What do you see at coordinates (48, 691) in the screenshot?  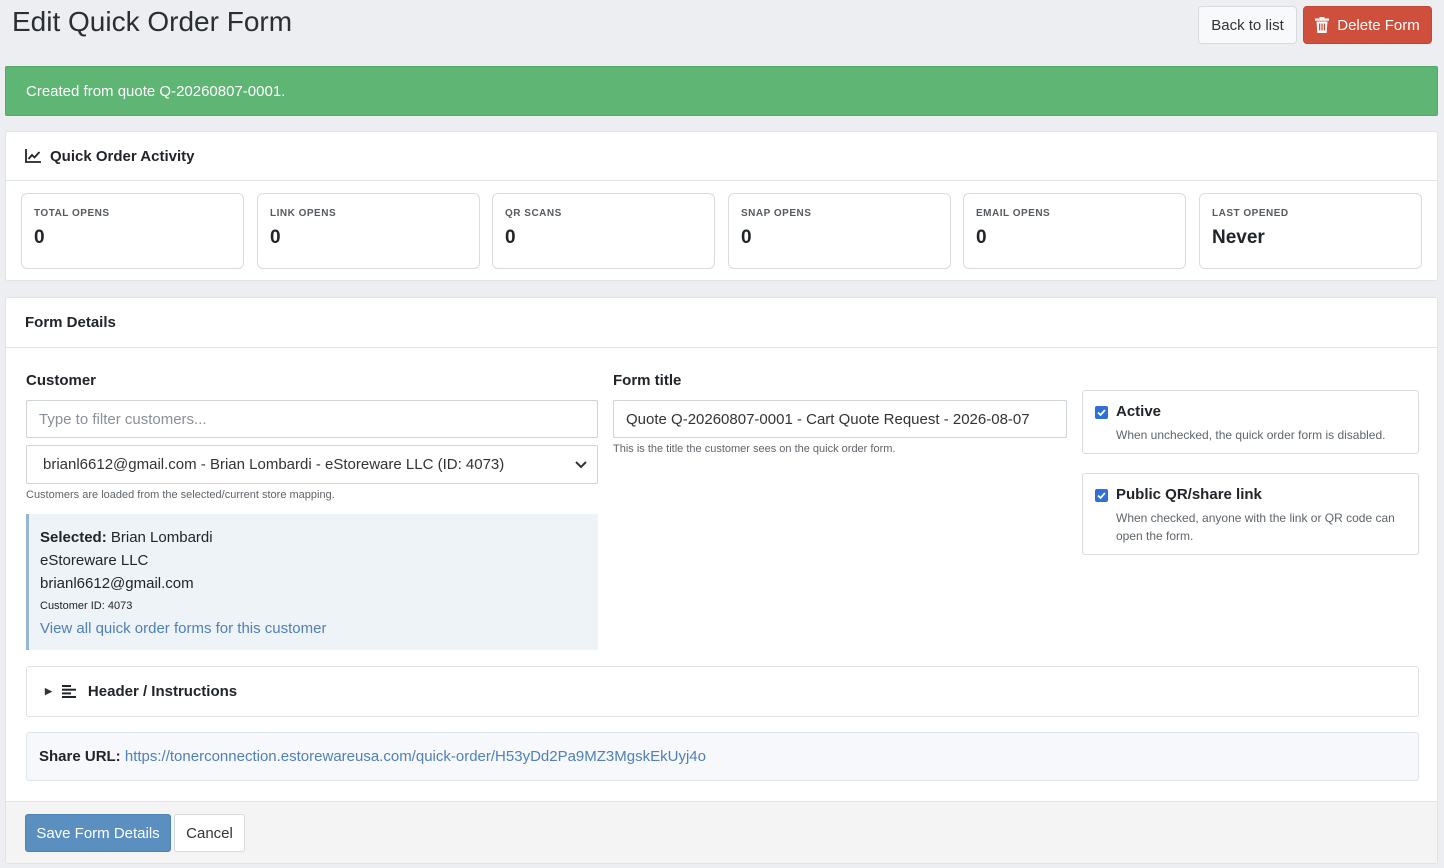 I see `caret-right-icon: ▶` at bounding box center [48, 691].